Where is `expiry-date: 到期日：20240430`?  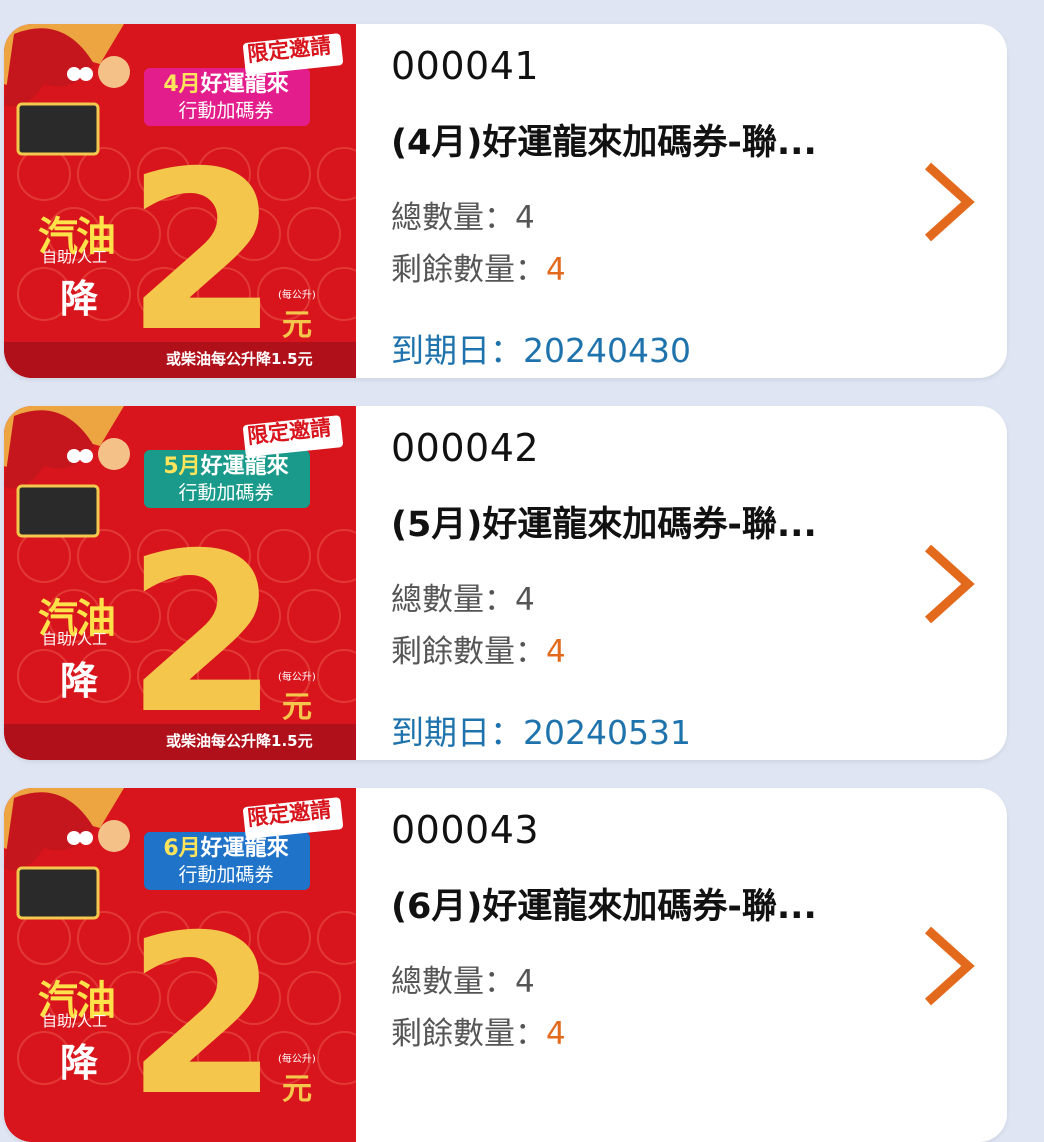
expiry-date: 到期日：20240430 is located at coordinates (541, 350).